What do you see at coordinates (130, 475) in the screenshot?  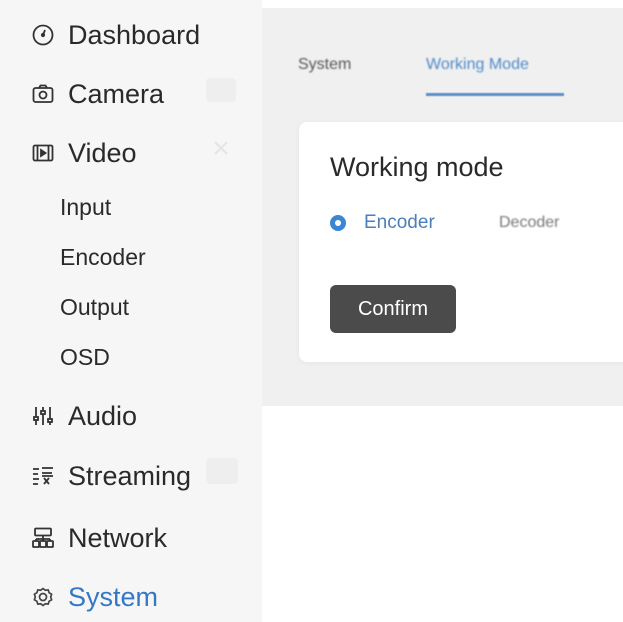 I see `sidebar-item-label: Streaming` at bounding box center [130, 475].